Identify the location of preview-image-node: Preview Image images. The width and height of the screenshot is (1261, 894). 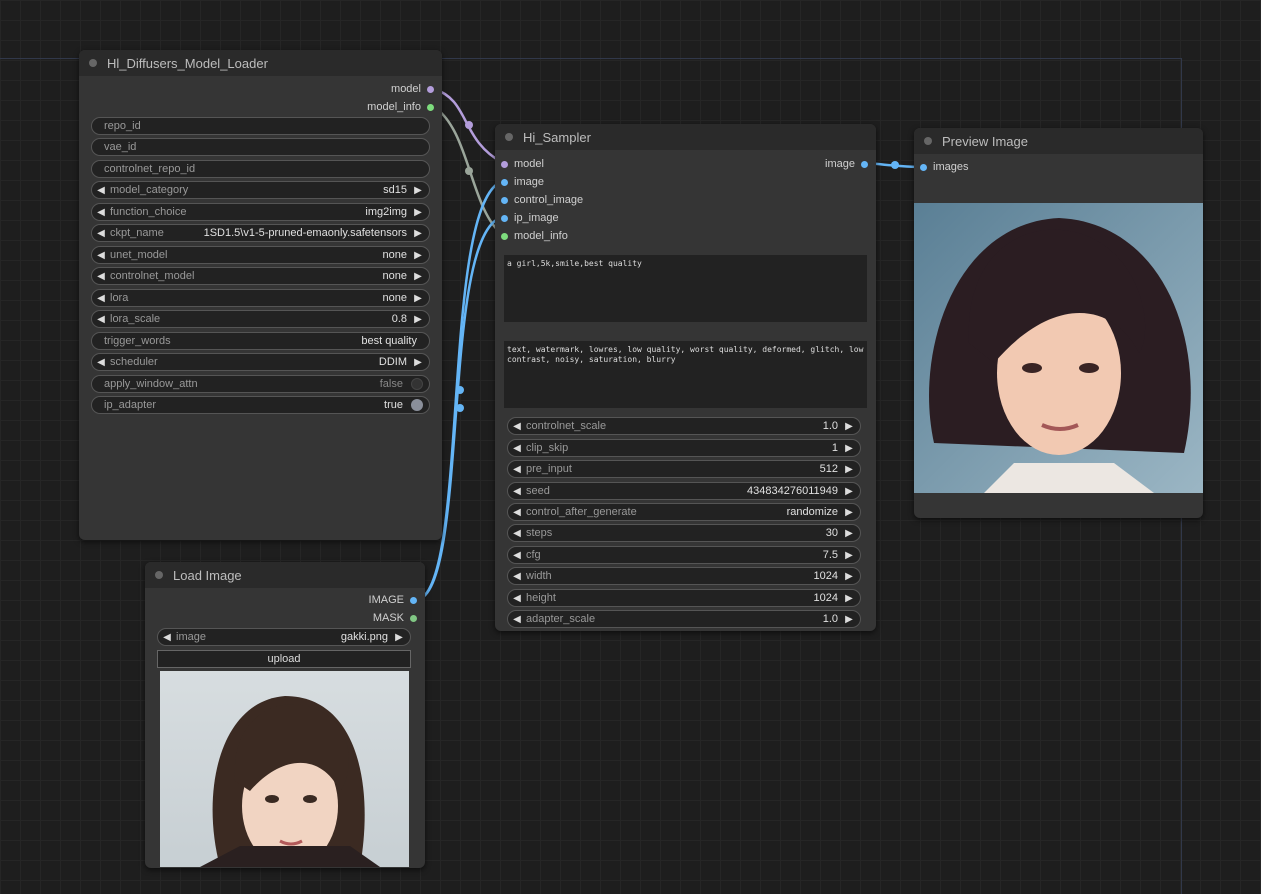
(1058, 323).